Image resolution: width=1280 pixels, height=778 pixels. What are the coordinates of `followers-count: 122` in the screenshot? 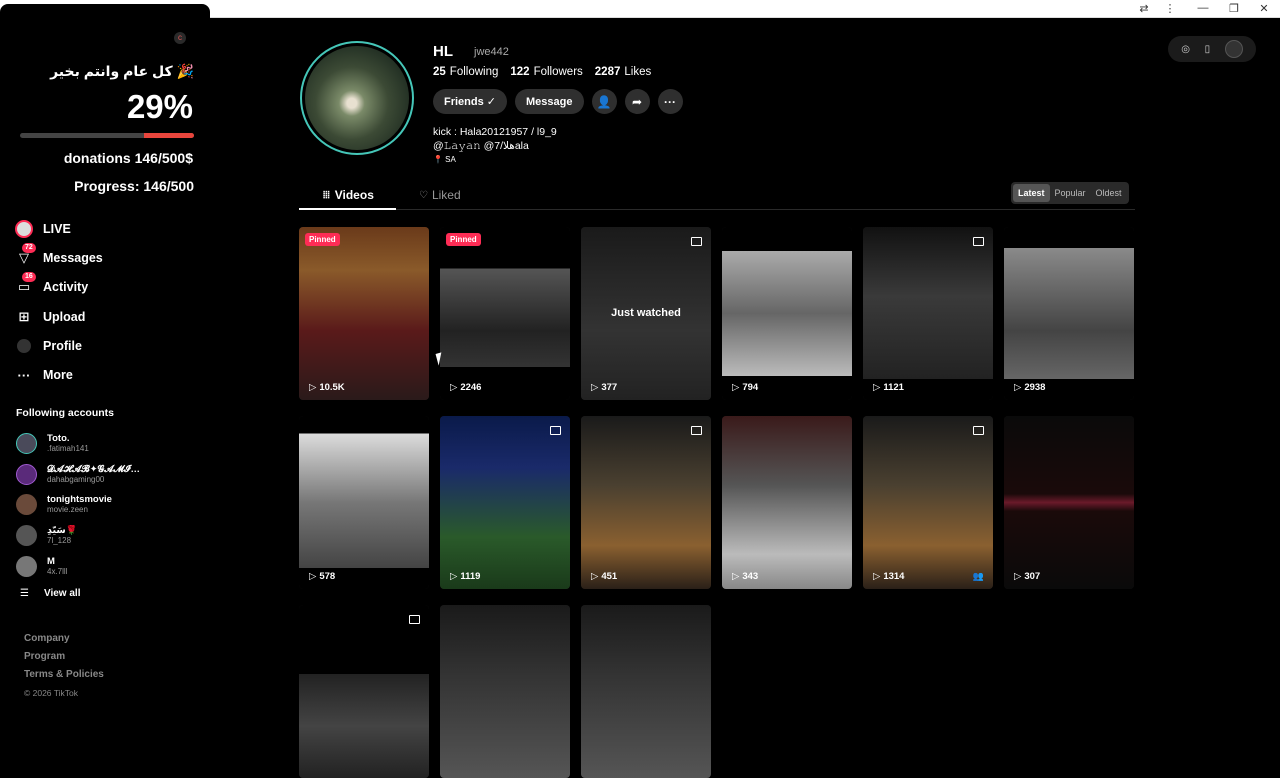 It's located at (520, 72).